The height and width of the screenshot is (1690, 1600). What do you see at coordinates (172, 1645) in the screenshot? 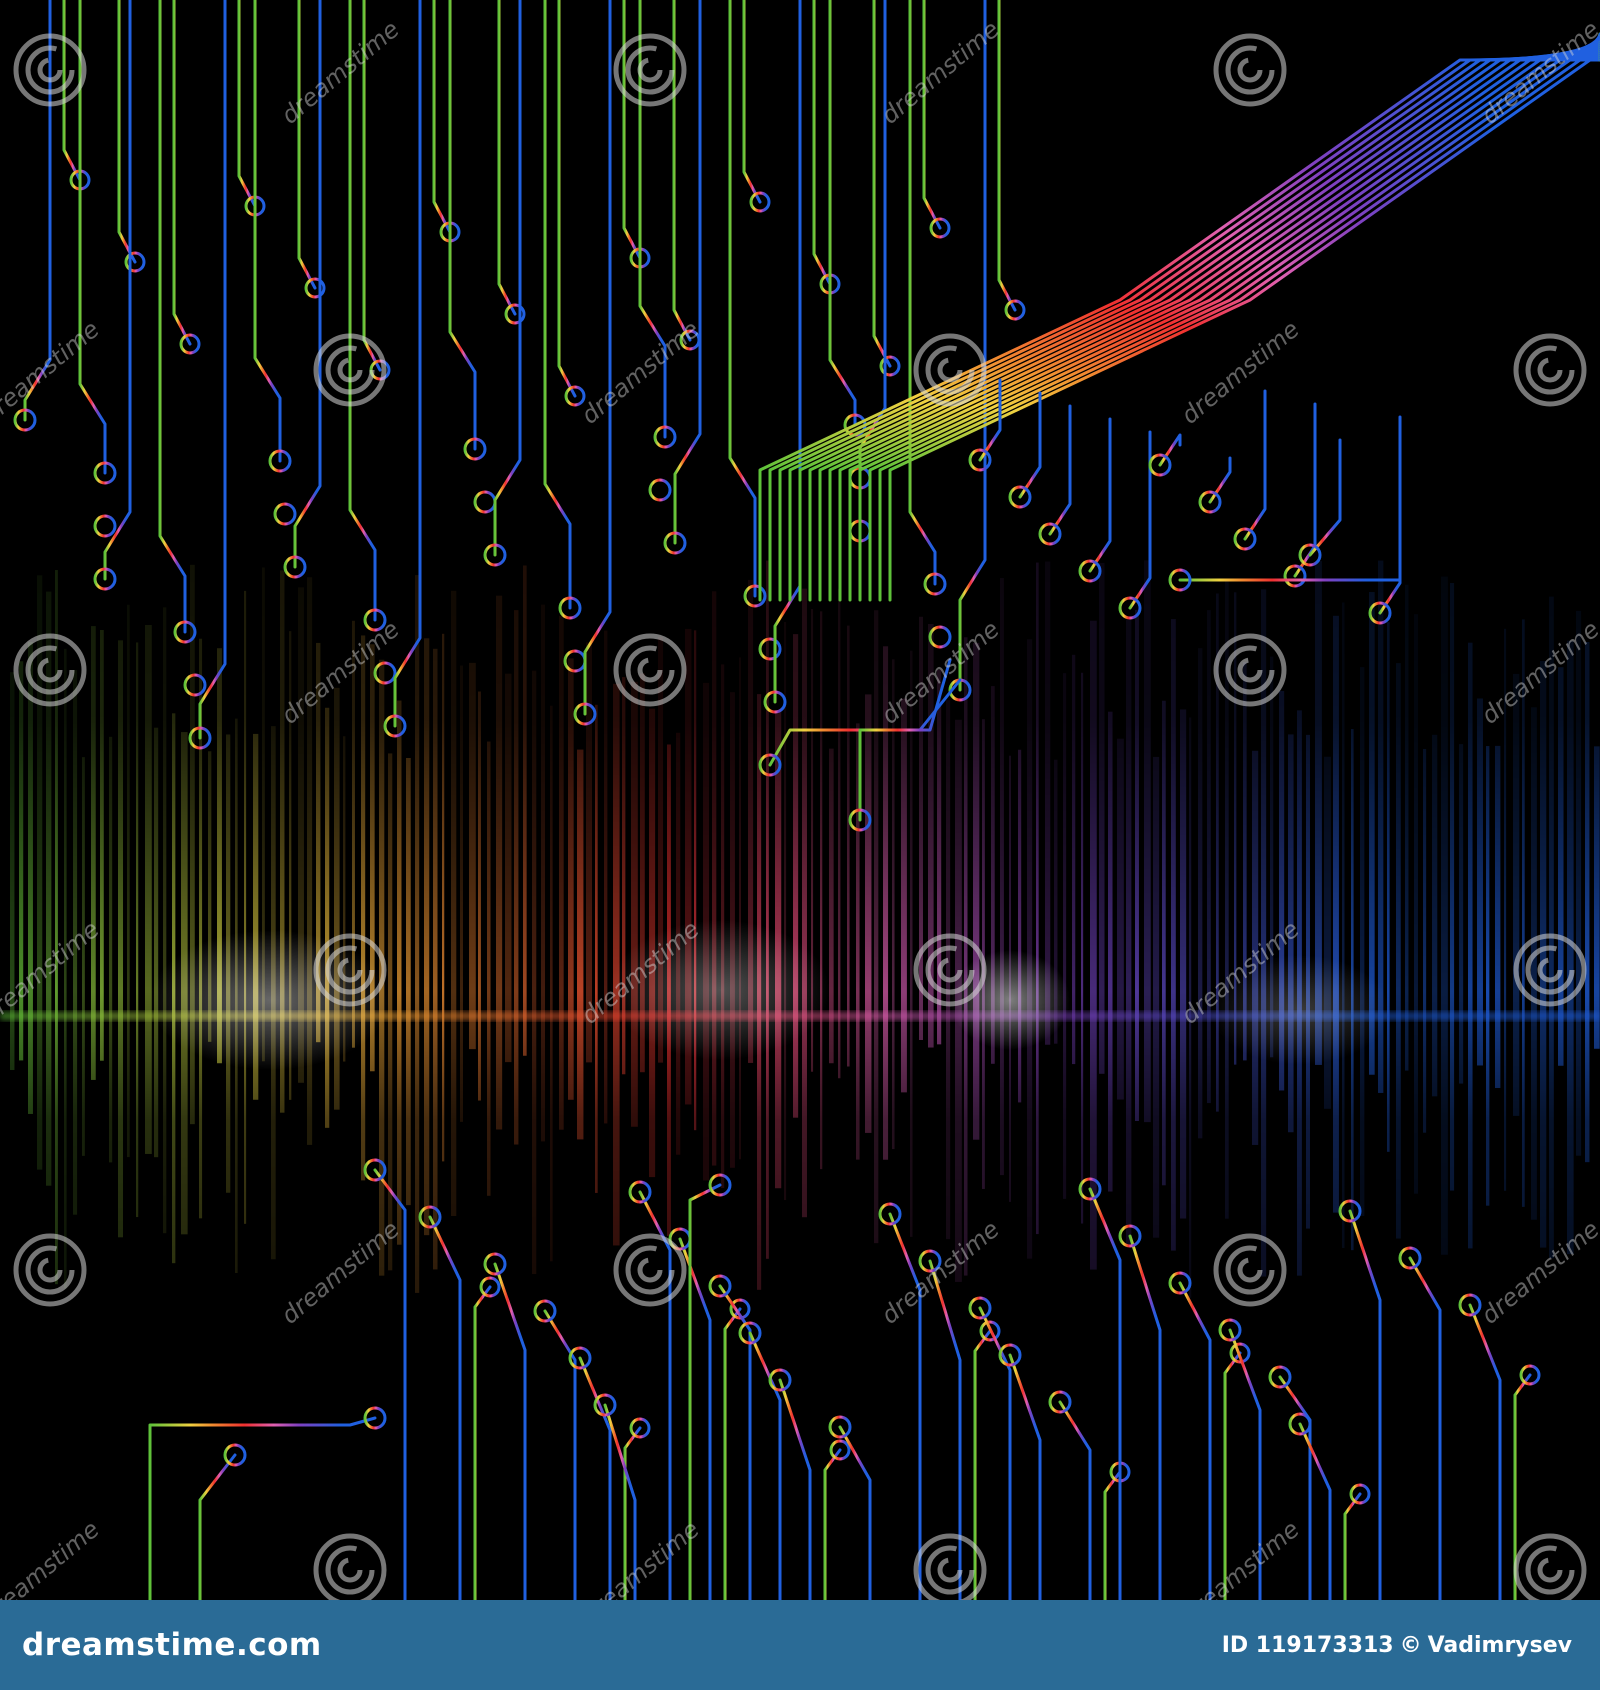
I see `site-name: dreamstime.com` at bounding box center [172, 1645].